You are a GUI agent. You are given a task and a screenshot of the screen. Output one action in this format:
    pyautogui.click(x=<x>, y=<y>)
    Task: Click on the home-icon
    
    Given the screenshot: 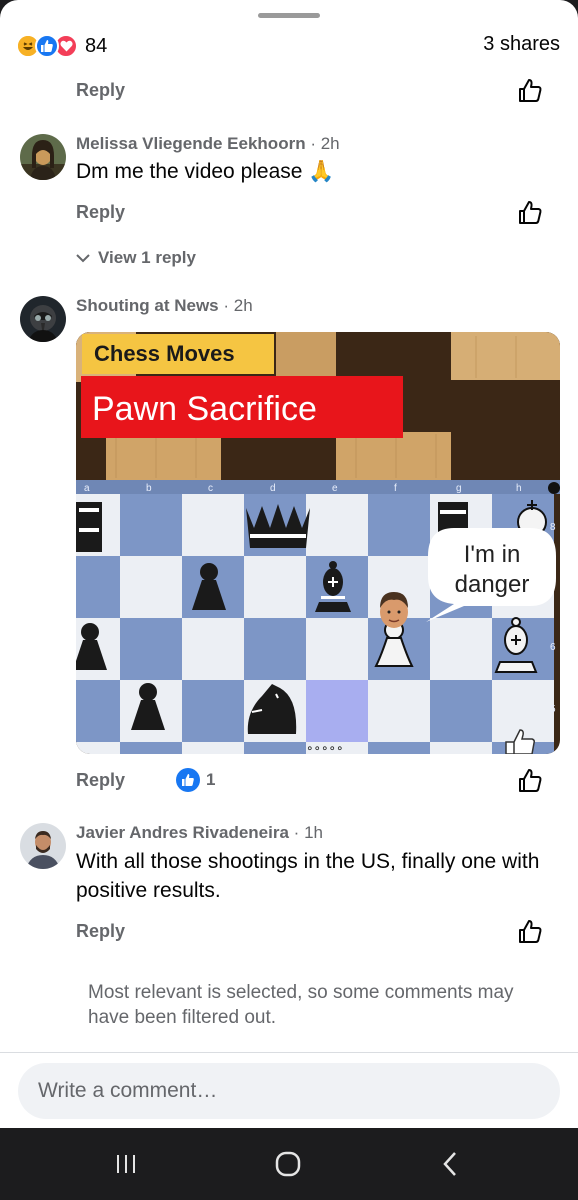 What is the action you would take?
    pyautogui.click(x=288, y=1164)
    